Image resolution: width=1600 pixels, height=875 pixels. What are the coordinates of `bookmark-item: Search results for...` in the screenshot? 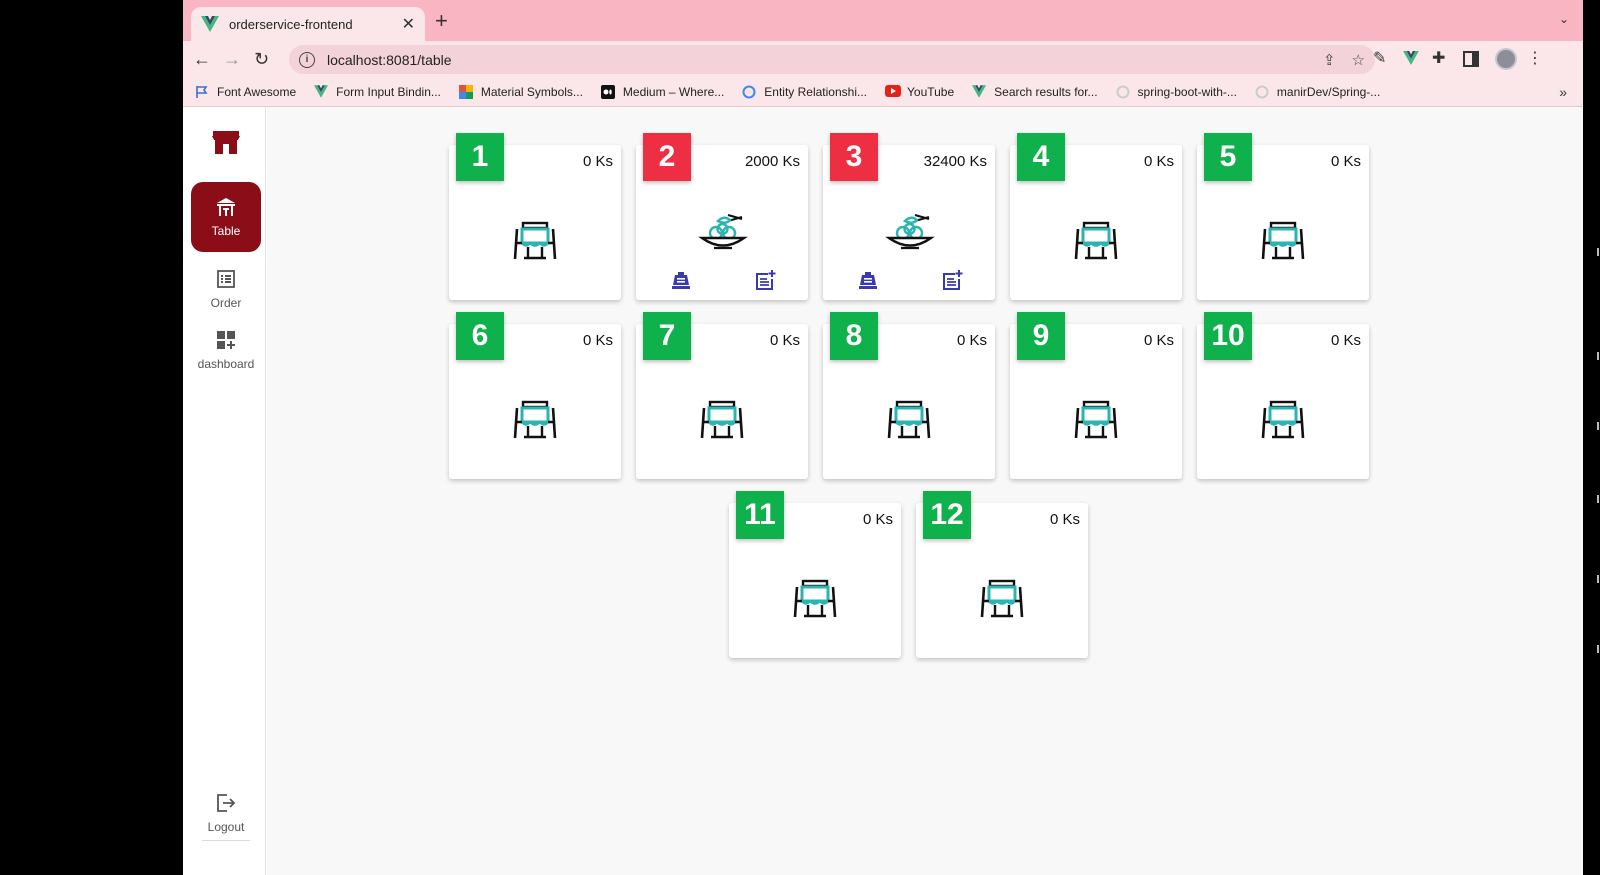 It's located at (1035, 92).